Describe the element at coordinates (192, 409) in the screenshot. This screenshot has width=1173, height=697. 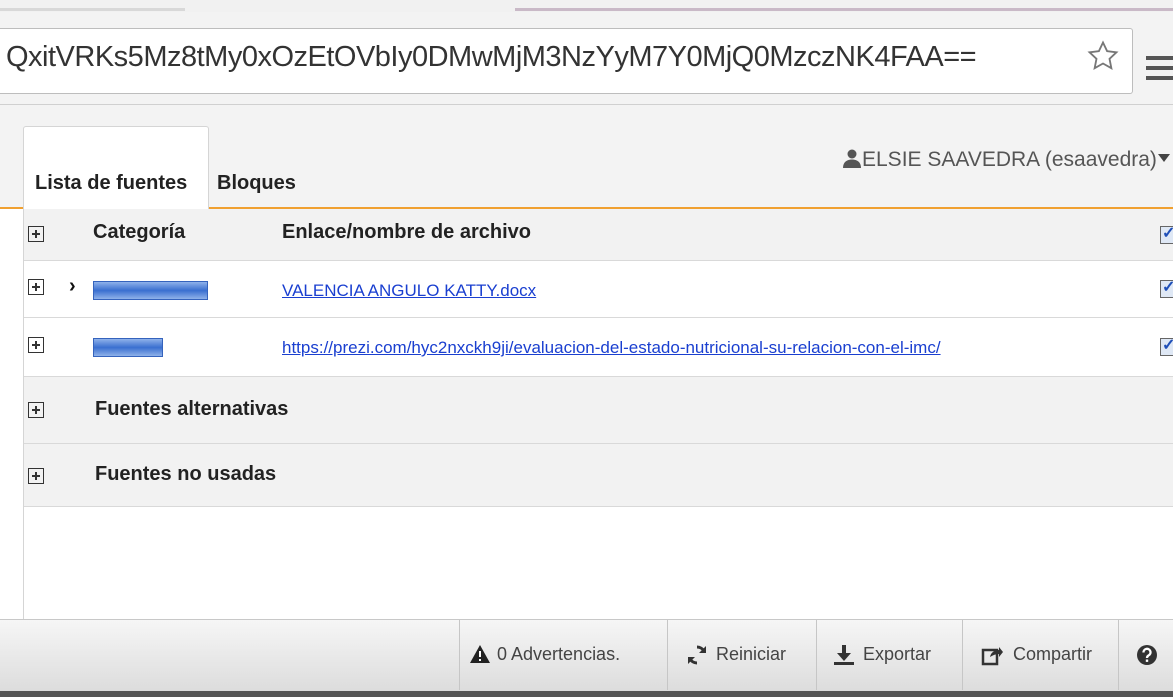
I see `group-label: Fuentes alternativas` at that location.